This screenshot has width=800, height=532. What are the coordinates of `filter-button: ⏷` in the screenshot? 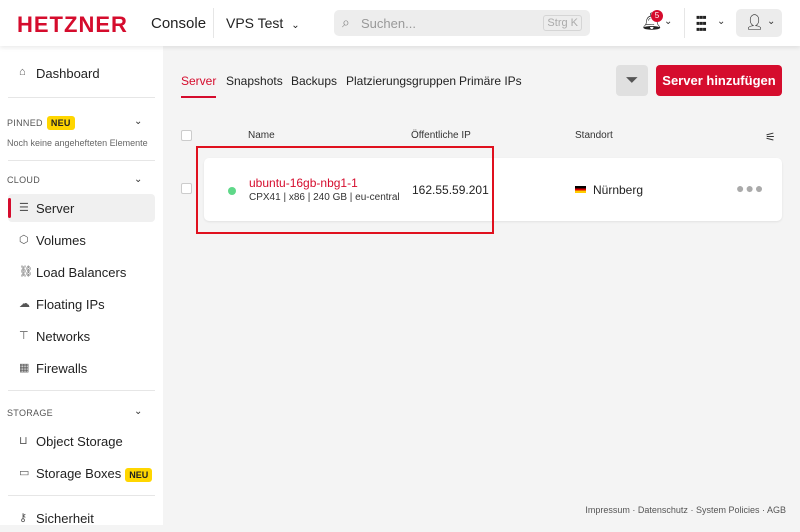 It's located at (632, 80).